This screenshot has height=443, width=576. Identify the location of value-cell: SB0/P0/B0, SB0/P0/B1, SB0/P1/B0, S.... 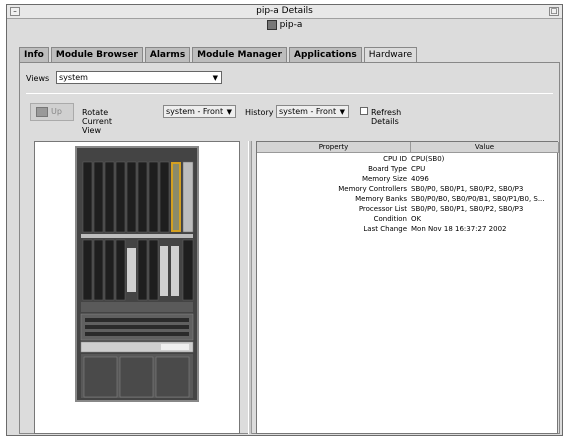
(478, 199).